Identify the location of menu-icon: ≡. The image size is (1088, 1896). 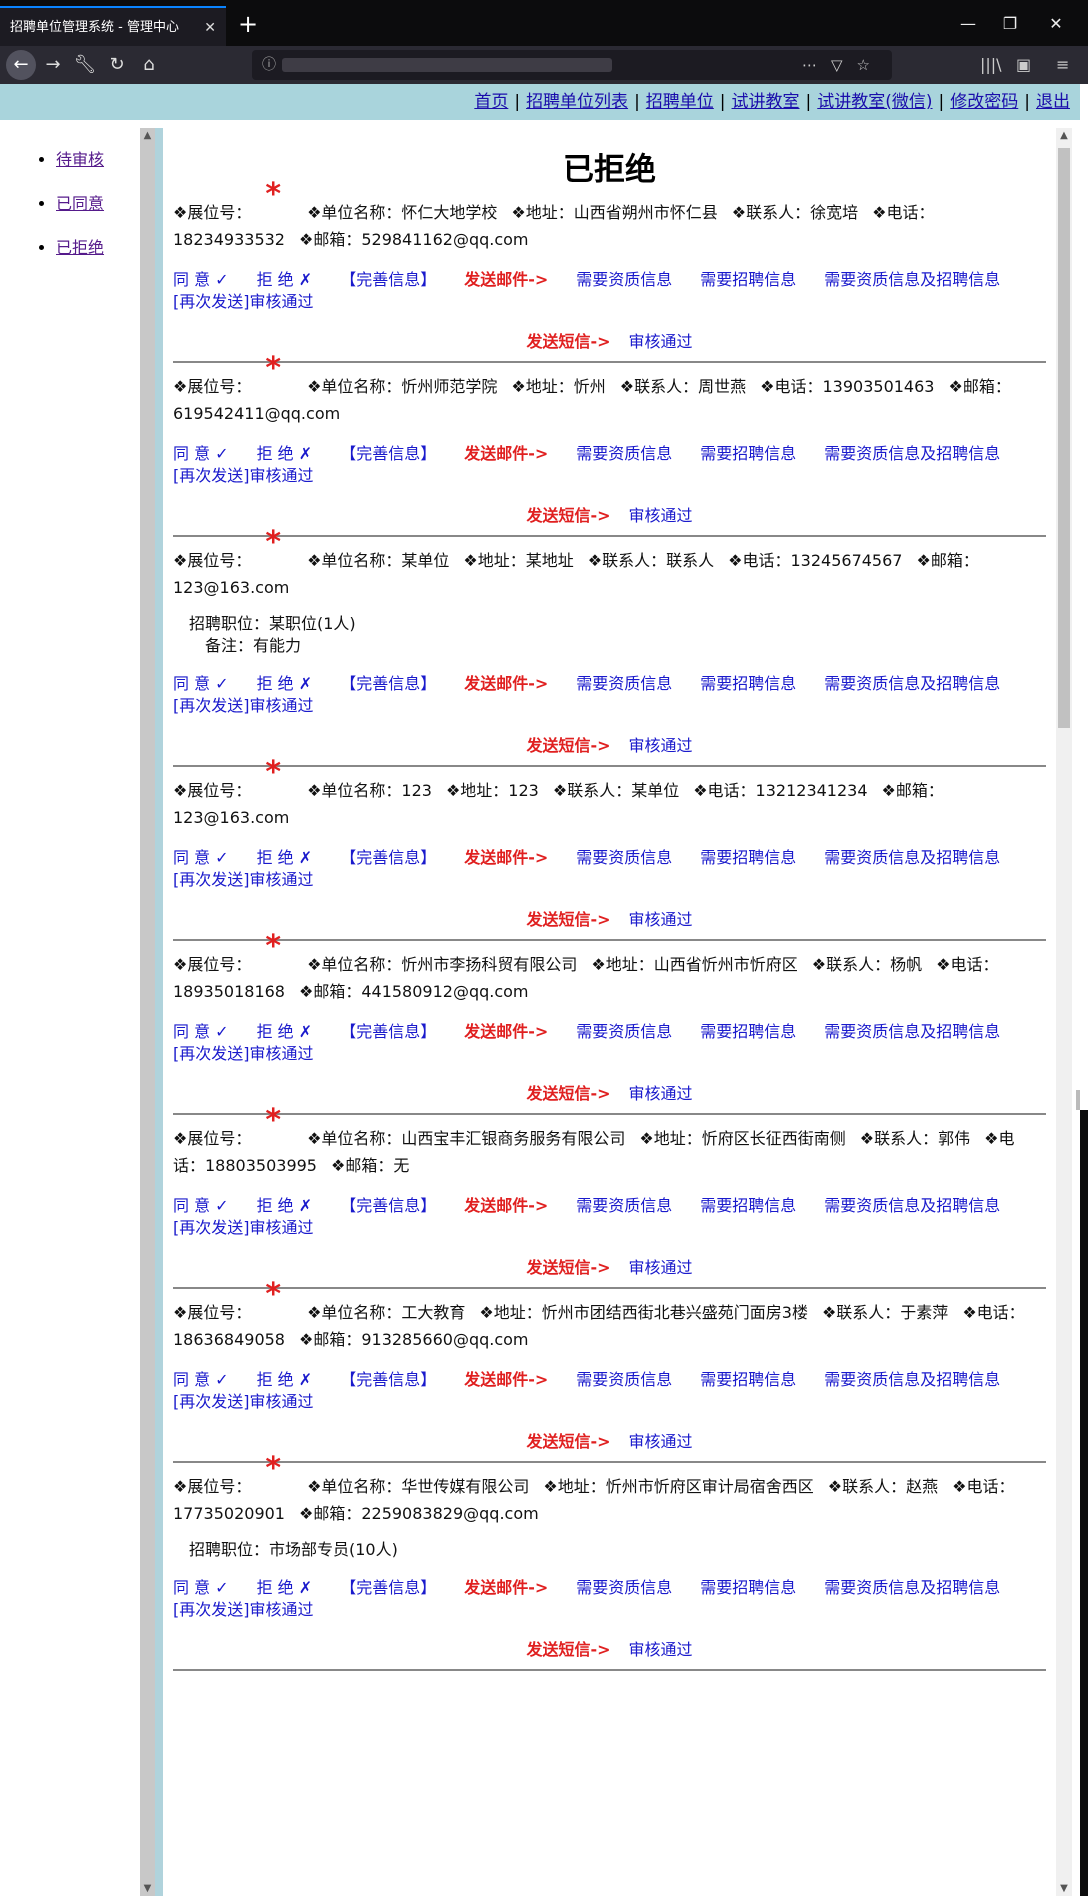
(1062, 65).